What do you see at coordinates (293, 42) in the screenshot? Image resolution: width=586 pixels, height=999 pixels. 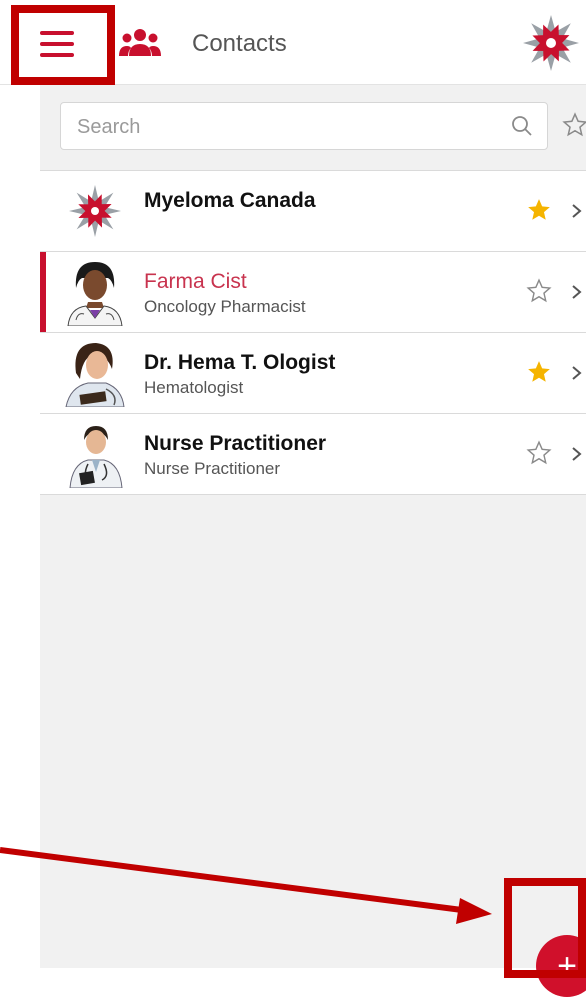 I see `app-header: Contacts` at bounding box center [293, 42].